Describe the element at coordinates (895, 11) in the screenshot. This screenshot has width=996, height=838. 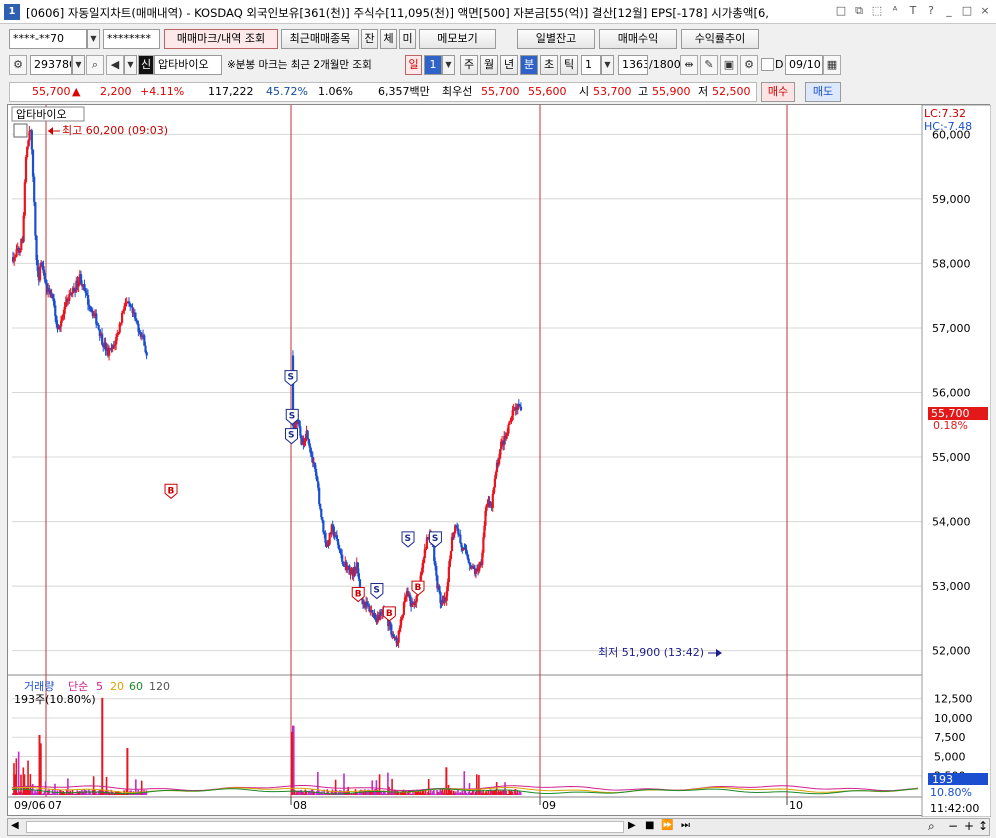
I see `window-pin-icon: ᴬ` at that location.